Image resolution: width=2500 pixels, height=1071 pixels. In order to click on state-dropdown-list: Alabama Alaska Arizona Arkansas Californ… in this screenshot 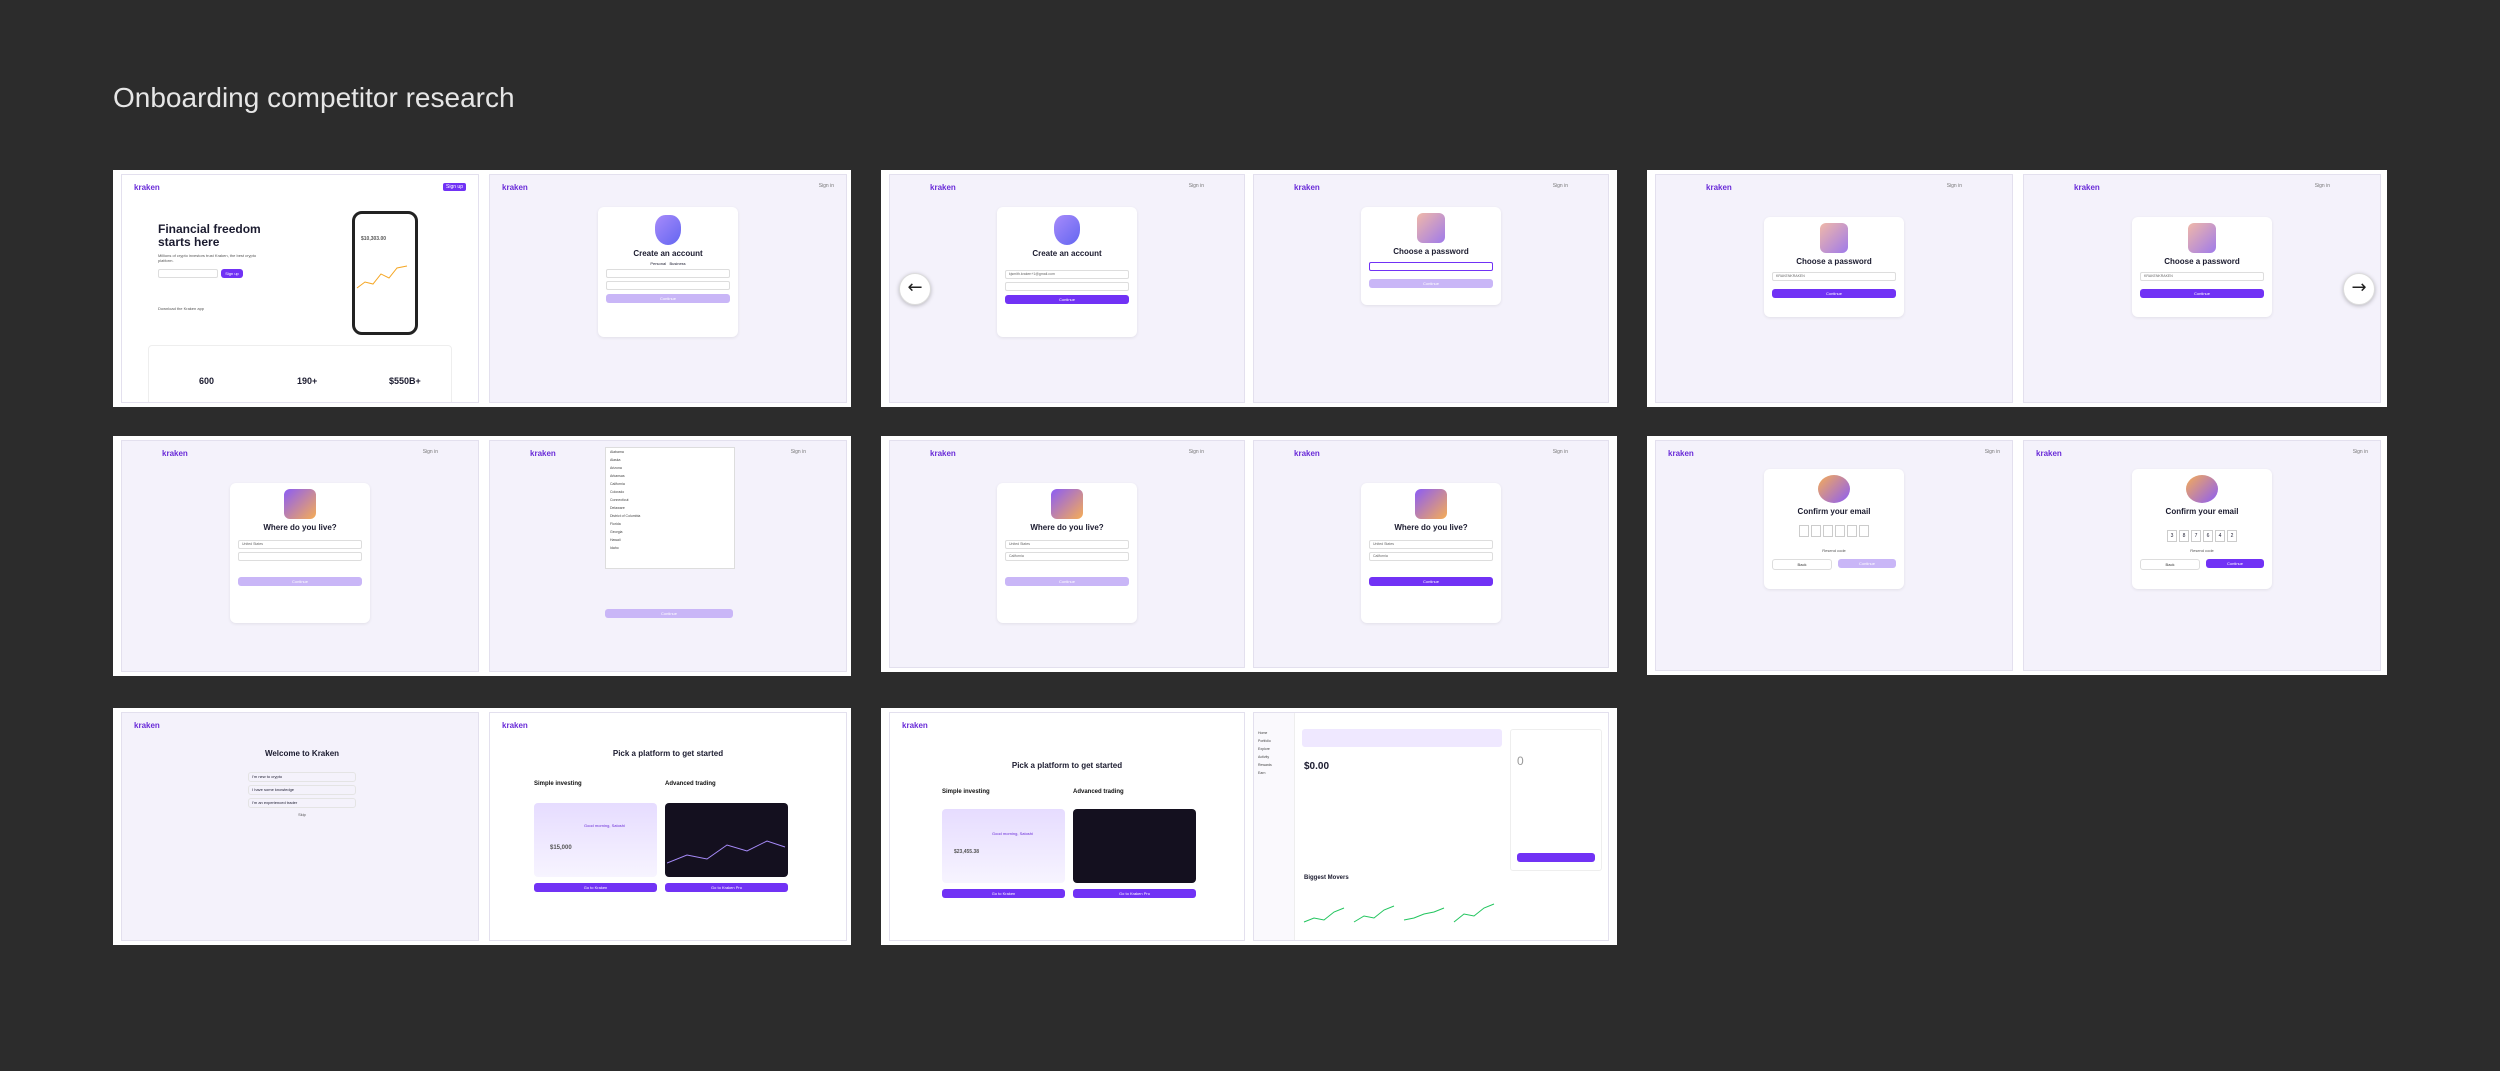, I will do `click(670, 508)`.